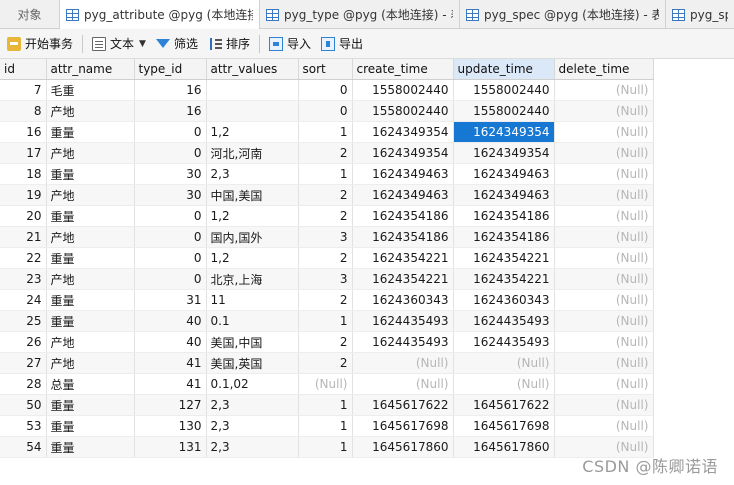 The image size is (734, 485). Describe the element at coordinates (30, 14) in the screenshot. I see `tab-objects: 对象` at that location.